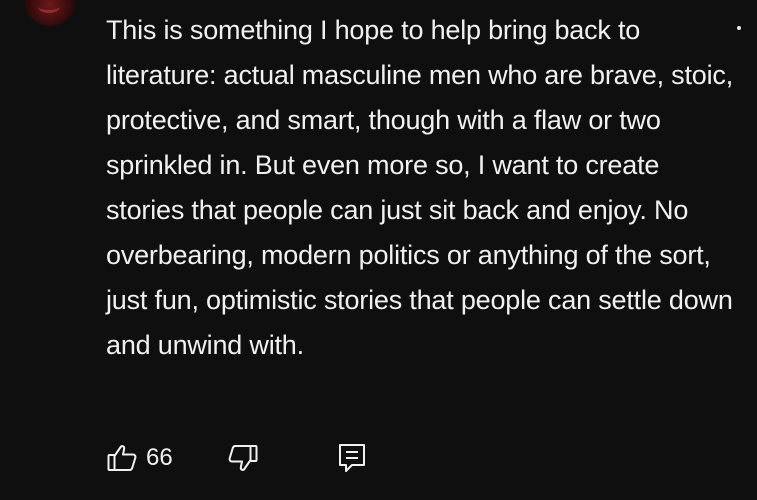 This screenshot has width=757, height=500. What do you see at coordinates (139, 458) in the screenshot?
I see `like-button: 66` at bounding box center [139, 458].